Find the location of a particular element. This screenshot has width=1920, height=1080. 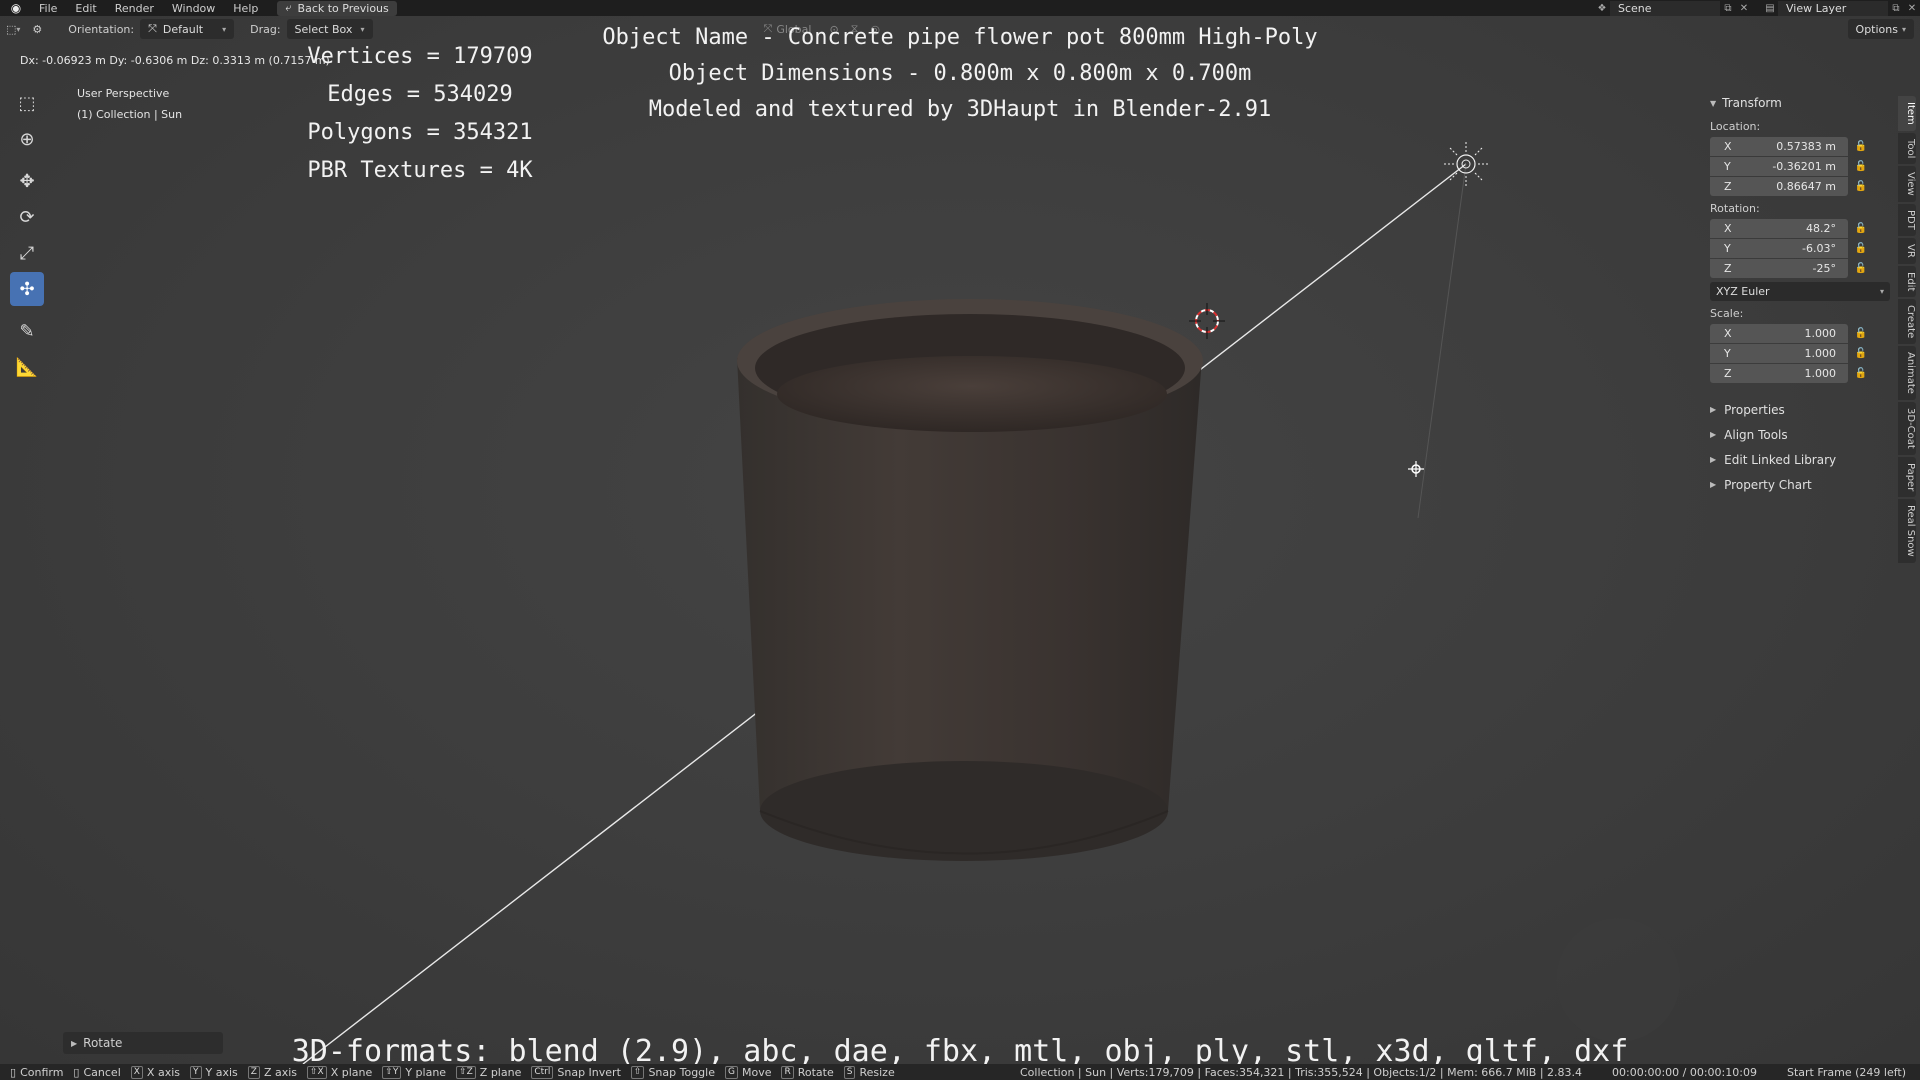

location-y-field: Y -0.36201 m is located at coordinates (1779, 166).